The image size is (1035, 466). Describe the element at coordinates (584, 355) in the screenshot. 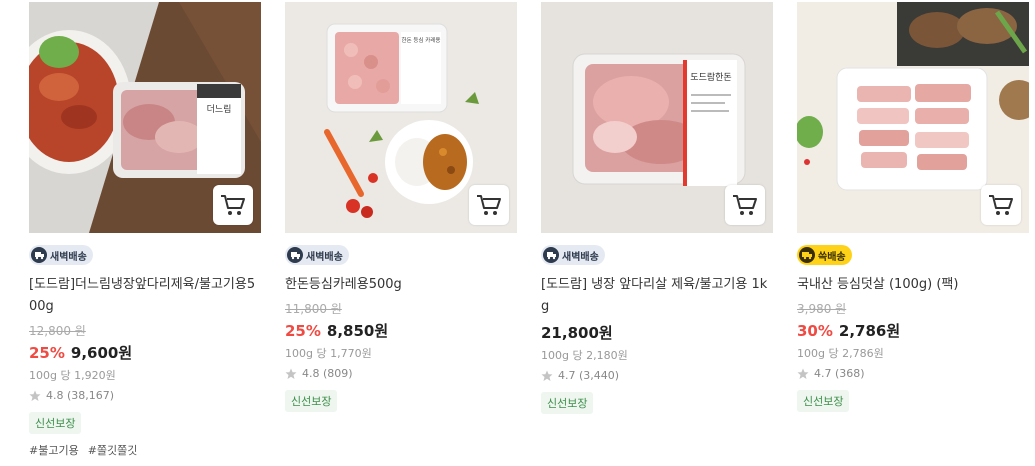

I see `unit-price: 100g 당 2,180원` at that location.